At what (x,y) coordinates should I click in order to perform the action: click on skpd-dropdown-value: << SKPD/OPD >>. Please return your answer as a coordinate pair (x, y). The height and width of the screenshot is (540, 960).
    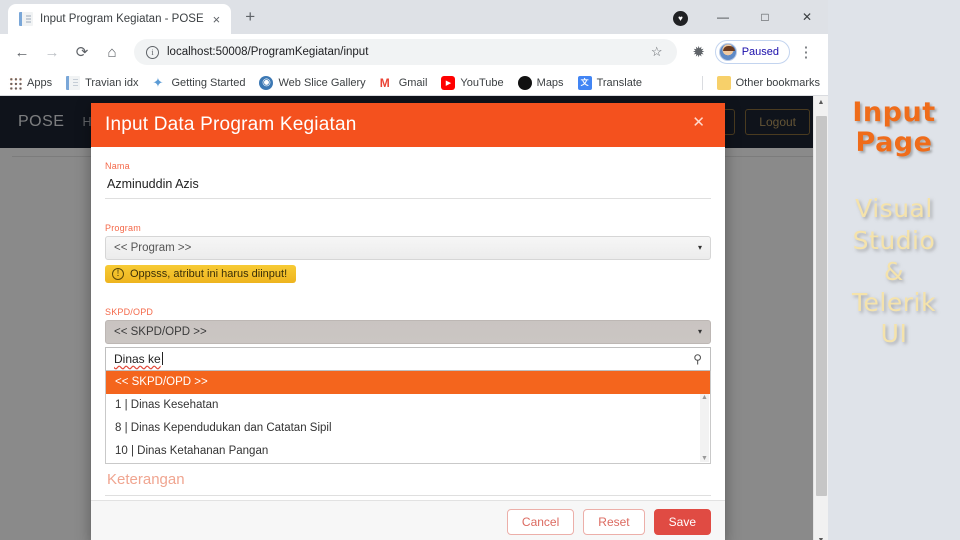
    Looking at the image, I should click on (160, 331).